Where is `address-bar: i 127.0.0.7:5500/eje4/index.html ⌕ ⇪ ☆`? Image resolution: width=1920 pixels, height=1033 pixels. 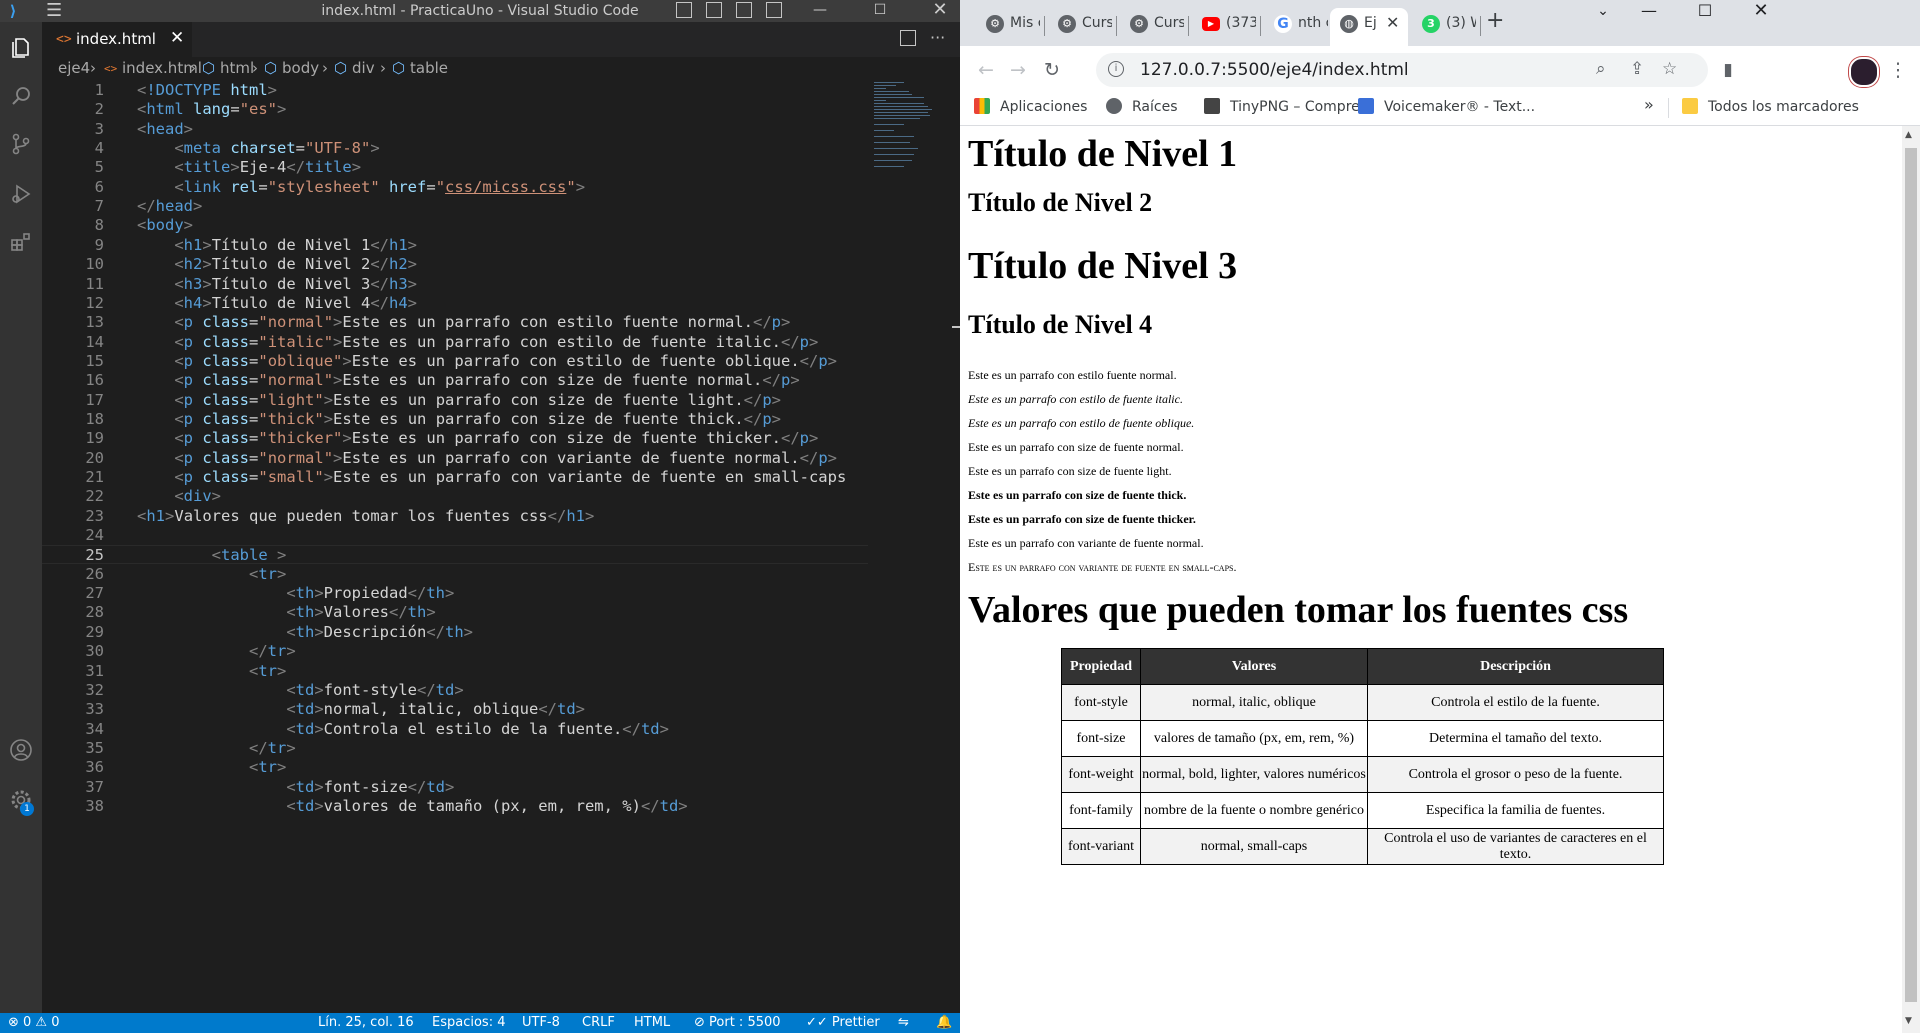 address-bar: i 127.0.0.7:5500/eje4/index.html ⌕ ⇪ ☆ is located at coordinates (1402, 70).